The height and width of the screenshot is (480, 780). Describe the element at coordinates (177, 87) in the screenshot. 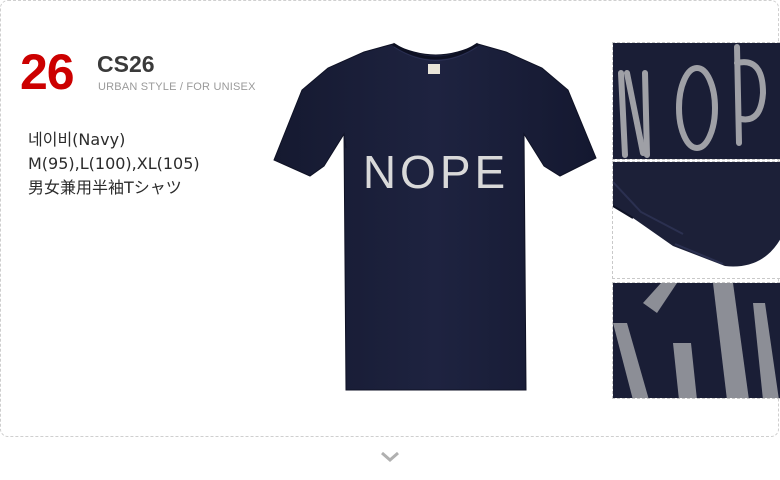

I see `product-subtitle: URBAN STYLE / FOR UNISEX` at that location.